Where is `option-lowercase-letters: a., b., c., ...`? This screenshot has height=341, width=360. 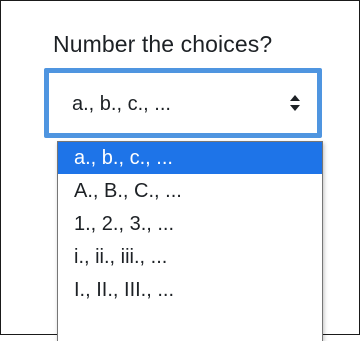
option-lowercase-letters: a., b., c., ... is located at coordinates (190, 158).